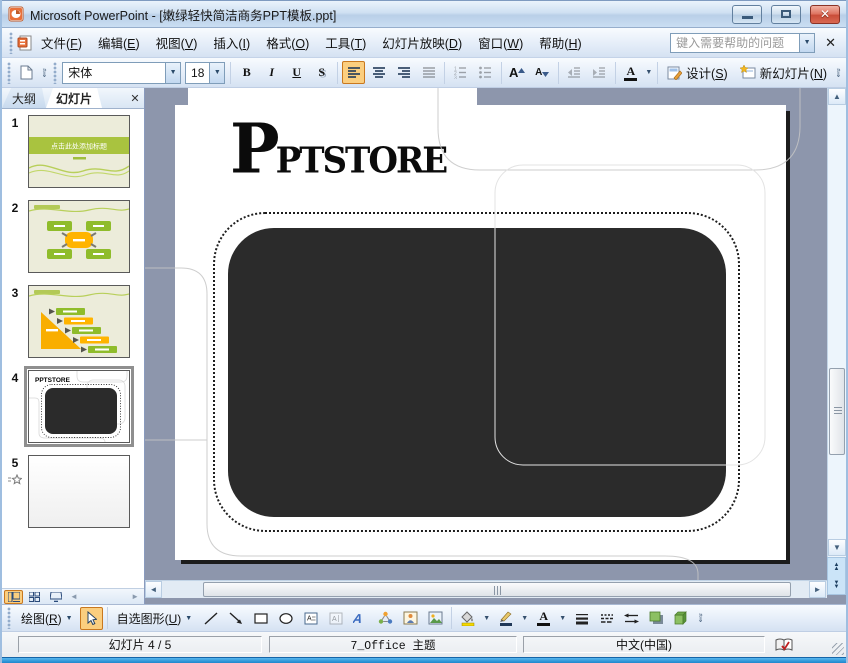 Image resolution: width=848 pixels, height=663 pixels. What do you see at coordinates (838, 649) in the screenshot?
I see `resize-grip` at bounding box center [838, 649].